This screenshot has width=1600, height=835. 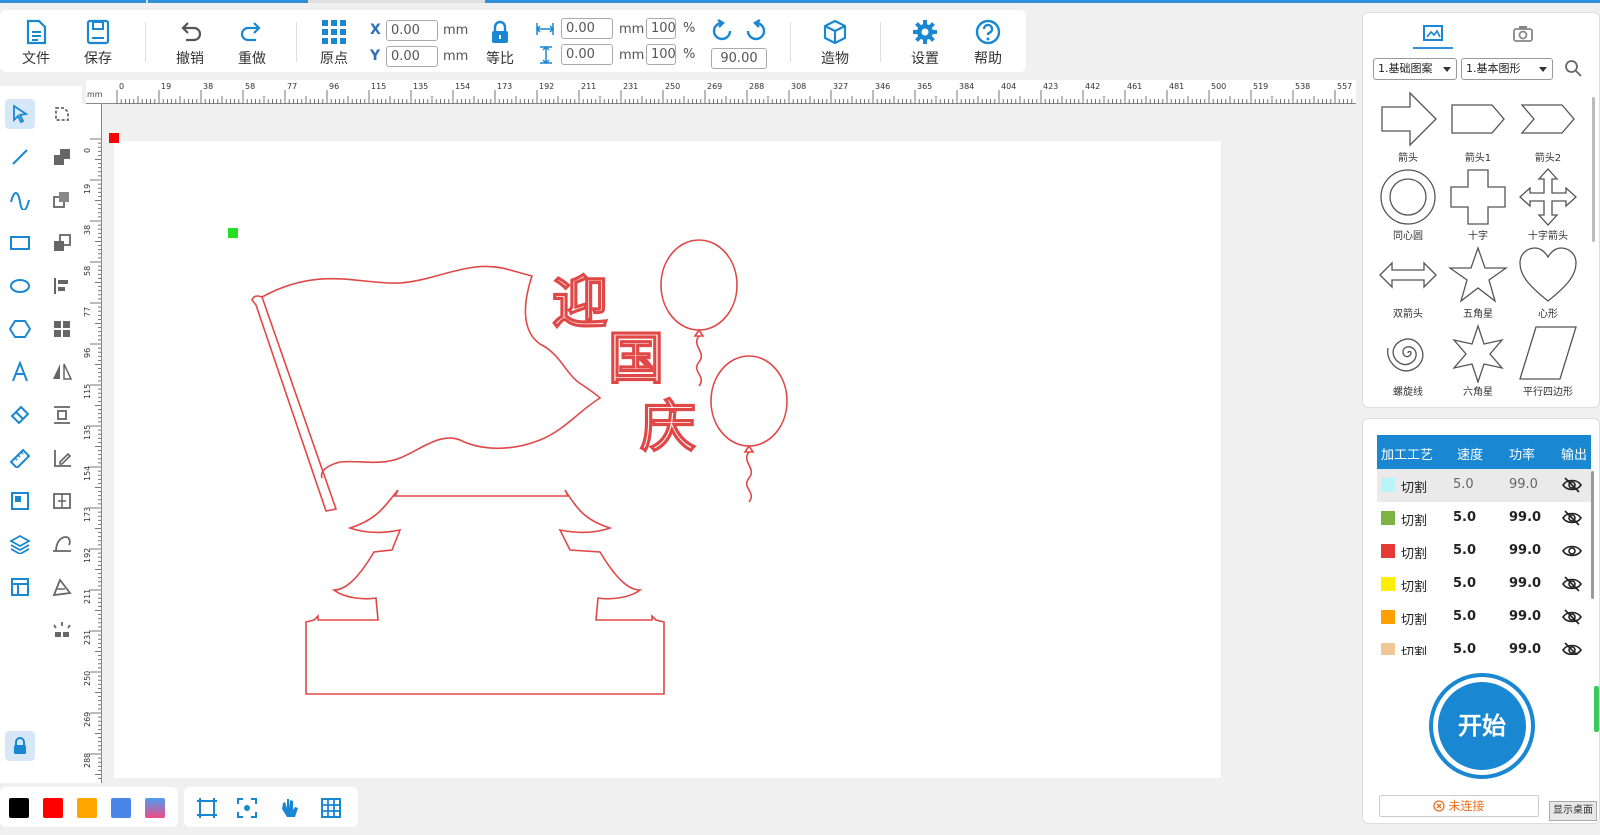 What do you see at coordinates (1548, 197) in the screenshot?
I see `cross-arrow-icon` at bounding box center [1548, 197].